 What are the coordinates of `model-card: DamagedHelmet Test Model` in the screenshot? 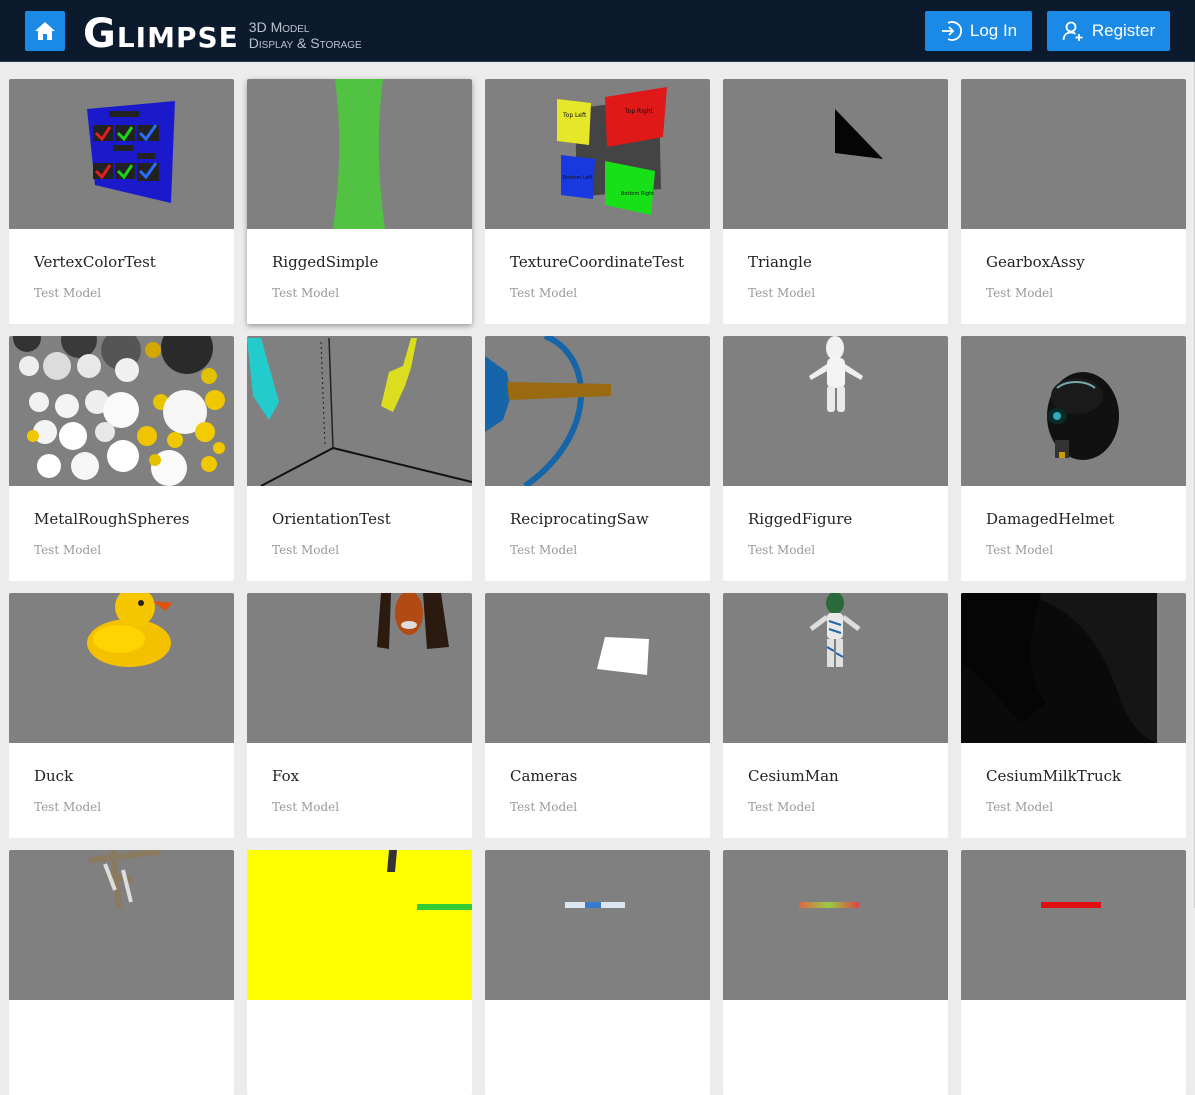 It's located at (1073, 458).